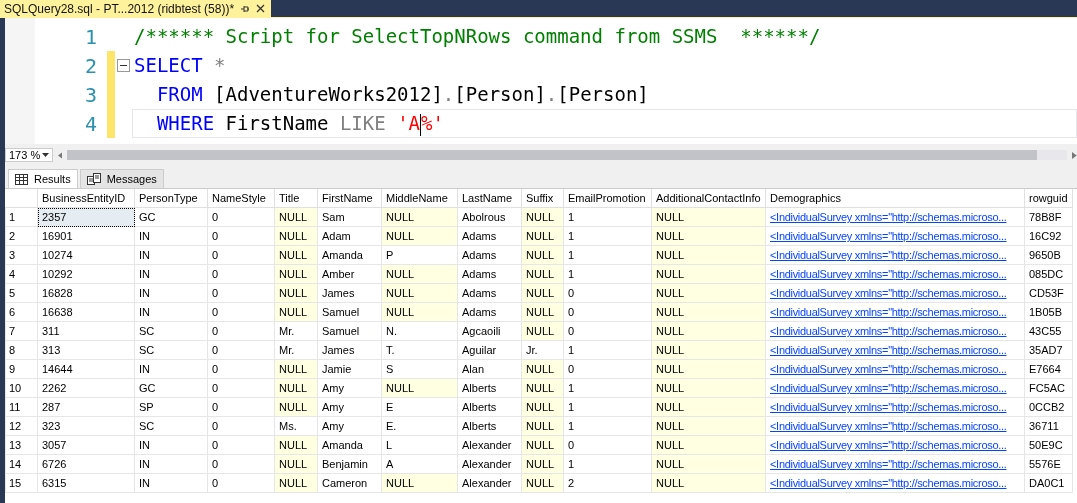  Describe the element at coordinates (21, 255) in the screenshot. I see `row-number: 3` at that location.